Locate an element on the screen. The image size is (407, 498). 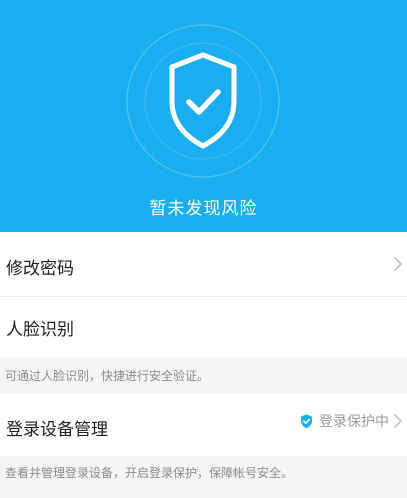
face-recognition-label: 人脸识别 is located at coordinates (40, 330).